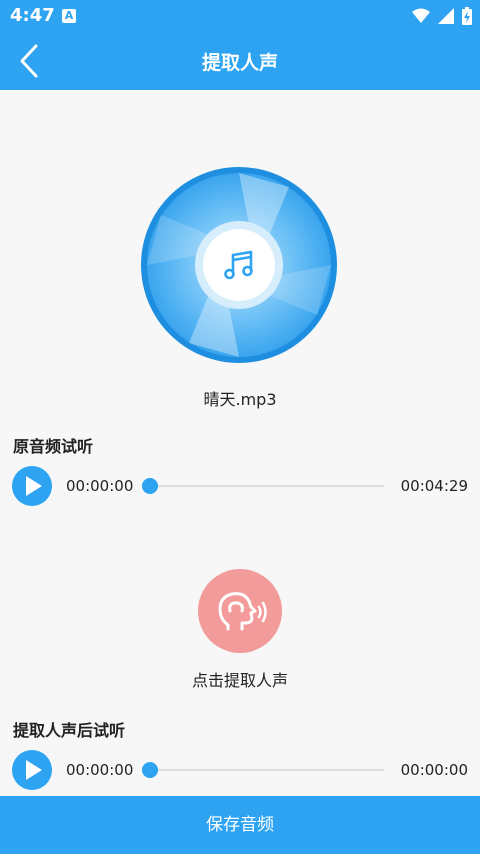 The width and height of the screenshot is (480, 854). I want to click on battery-icon, so click(467, 16).